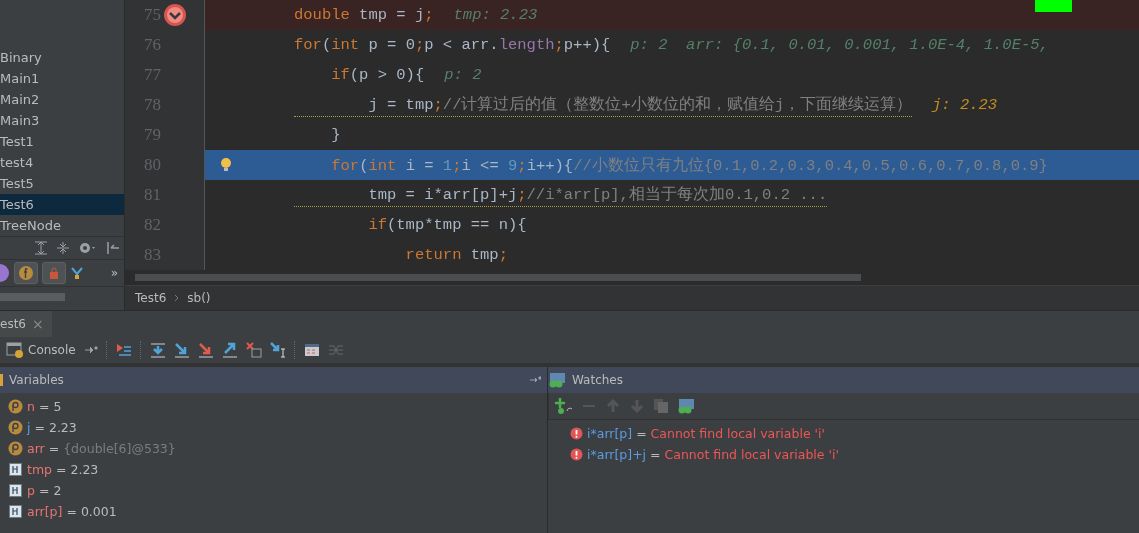 Image resolution: width=1139 pixels, height=533 pixels. What do you see at coordinates (62, 141) in the screenshot?
I see `tree-item: Test1` at bounding box center [62, 141].